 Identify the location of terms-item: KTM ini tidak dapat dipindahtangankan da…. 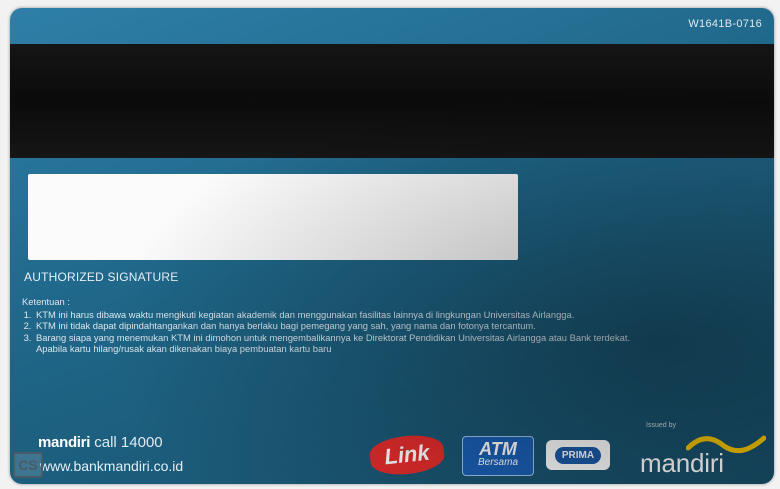
(348, 326).